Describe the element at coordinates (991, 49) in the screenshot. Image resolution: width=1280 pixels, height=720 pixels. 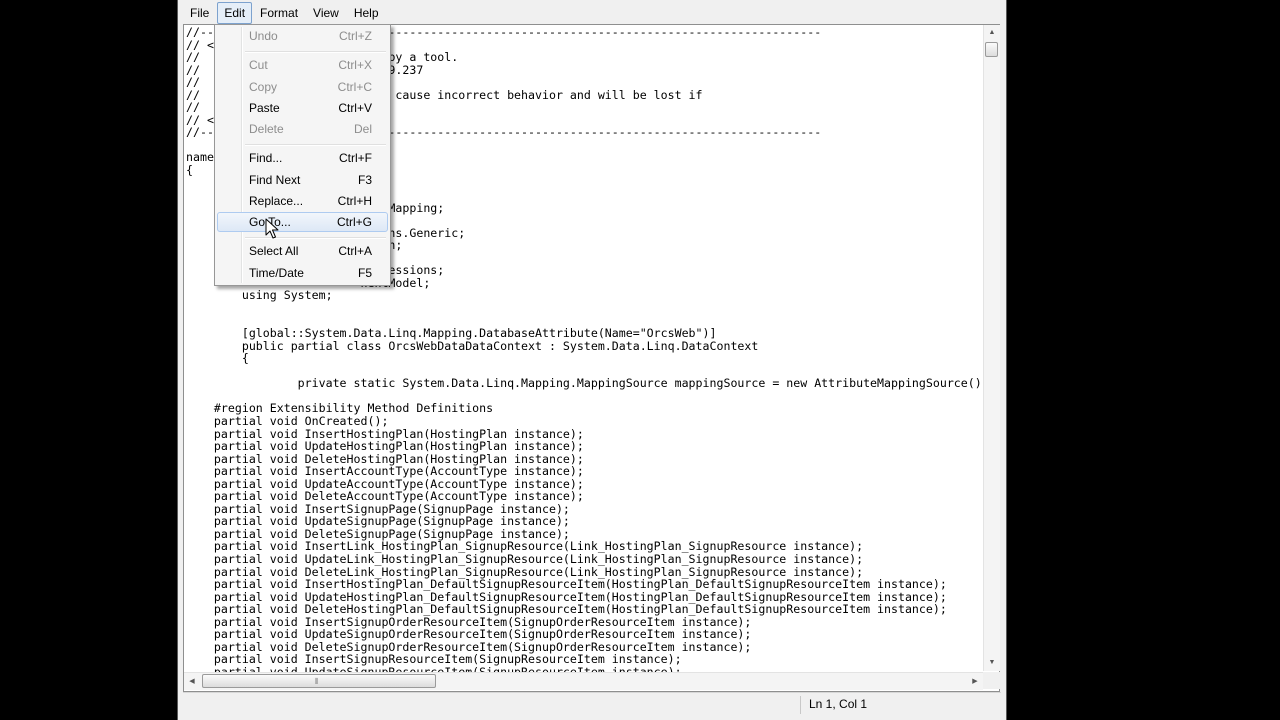
I see `vertical-scroll-thumb` at that location.